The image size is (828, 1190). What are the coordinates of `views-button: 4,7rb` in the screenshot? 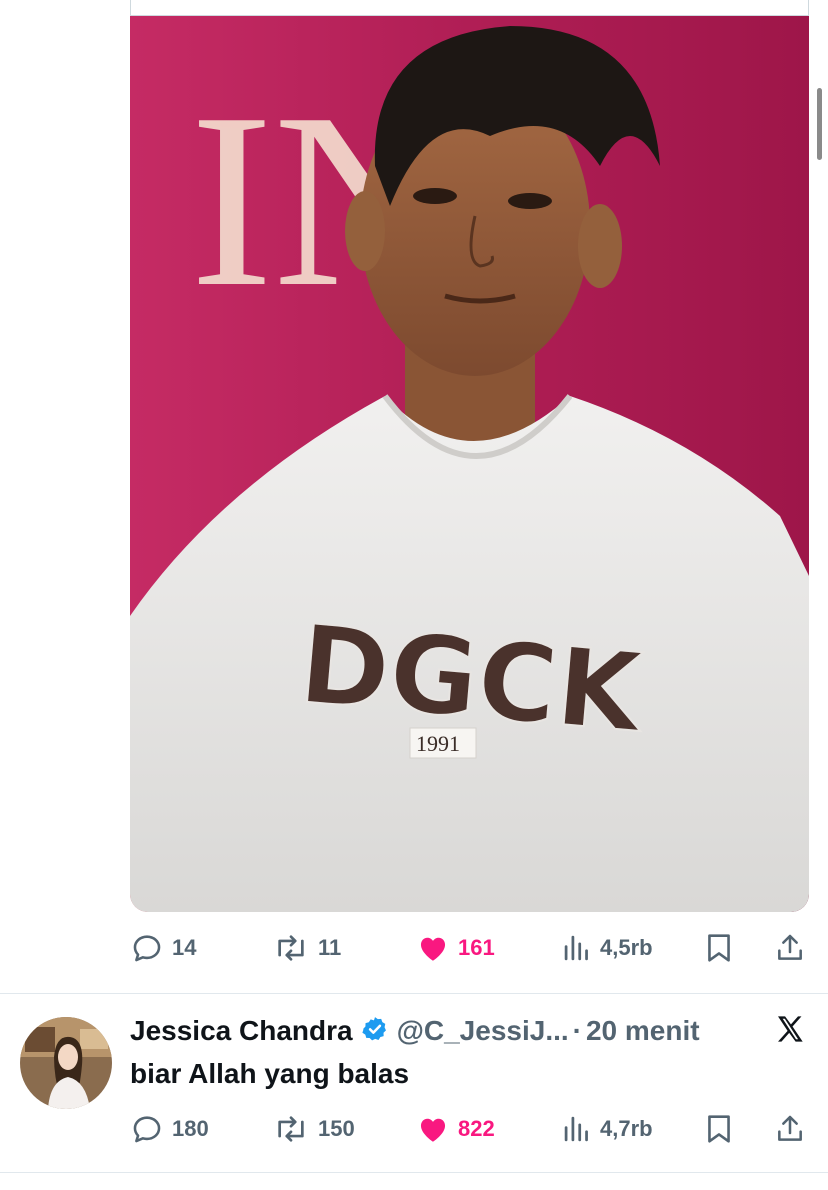 It's located at (607, 1129).